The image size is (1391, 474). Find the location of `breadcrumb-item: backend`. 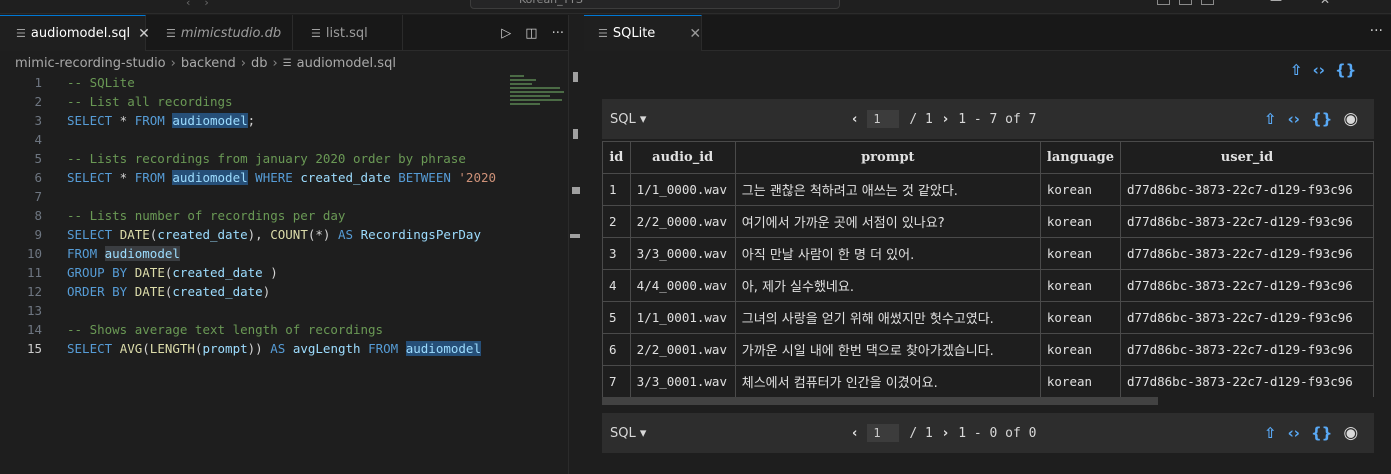

breadcrumb-item: backend is located at coordinates (208, 63).